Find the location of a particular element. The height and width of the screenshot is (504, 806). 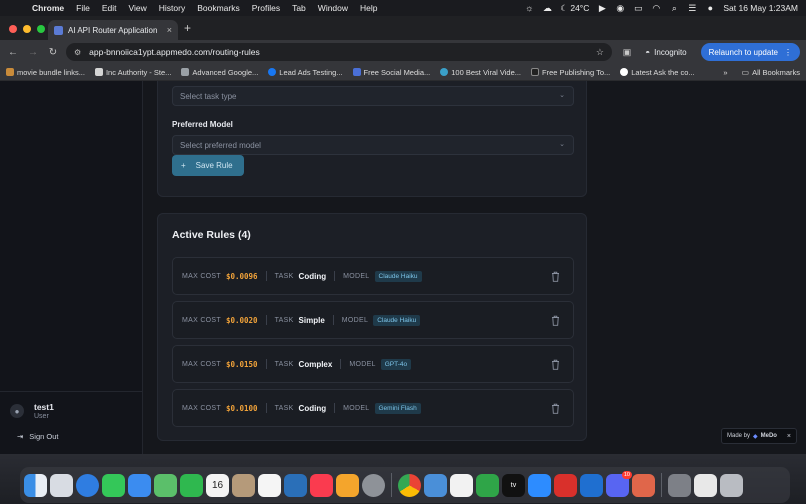

battery-icon: ▭ is located at coordinates (638, 8).